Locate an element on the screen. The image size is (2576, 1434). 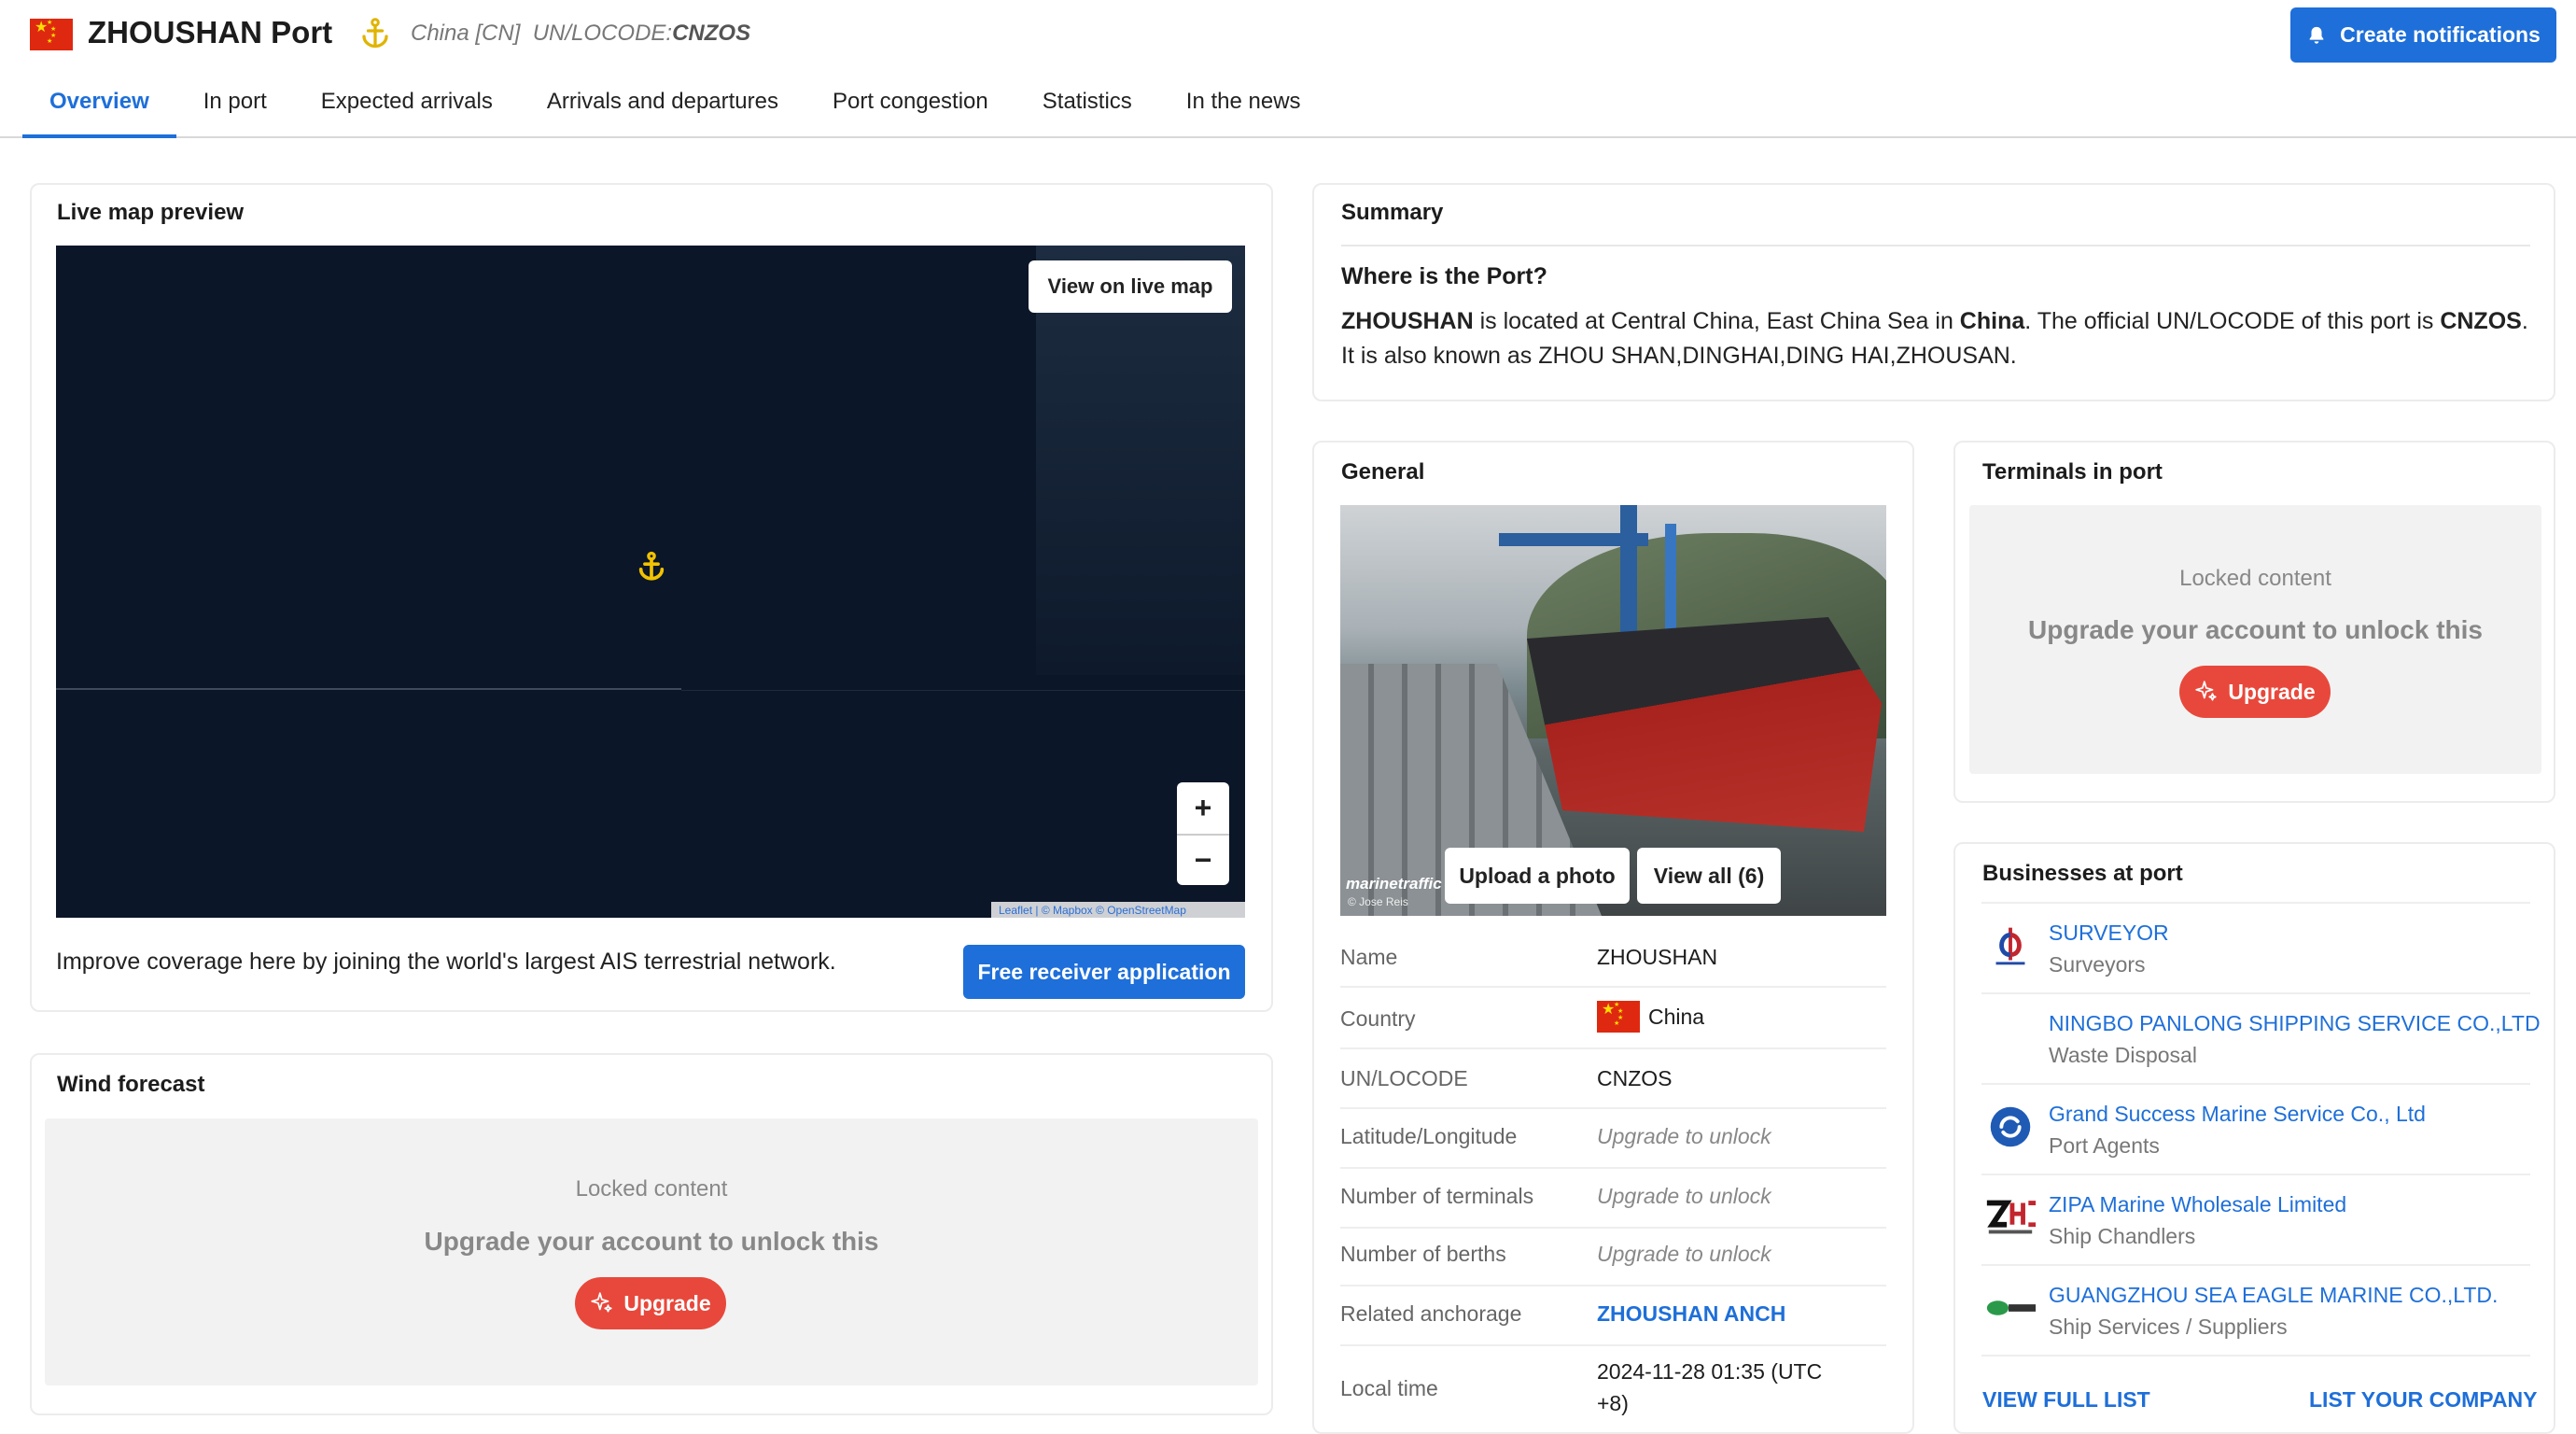
general-row-berths: Number of berths Upgrade to unlock is located at coordinates (1613, 1257).